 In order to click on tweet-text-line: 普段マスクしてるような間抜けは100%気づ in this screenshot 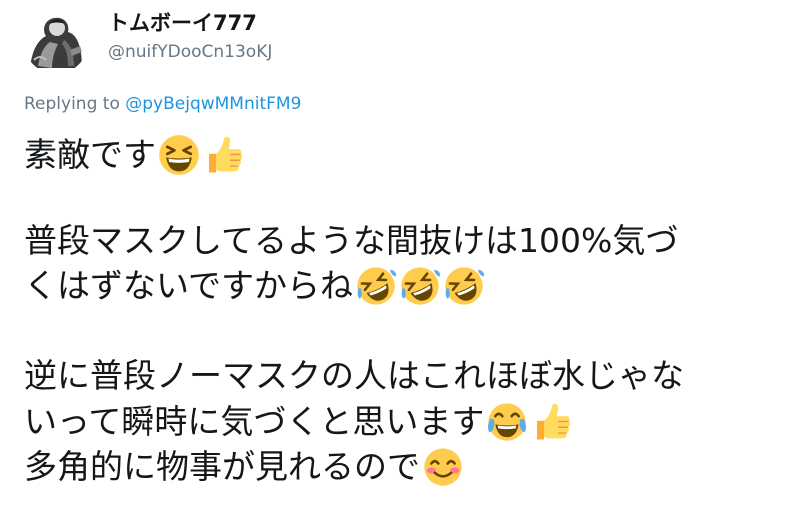, I will do `click(351, 241)`.